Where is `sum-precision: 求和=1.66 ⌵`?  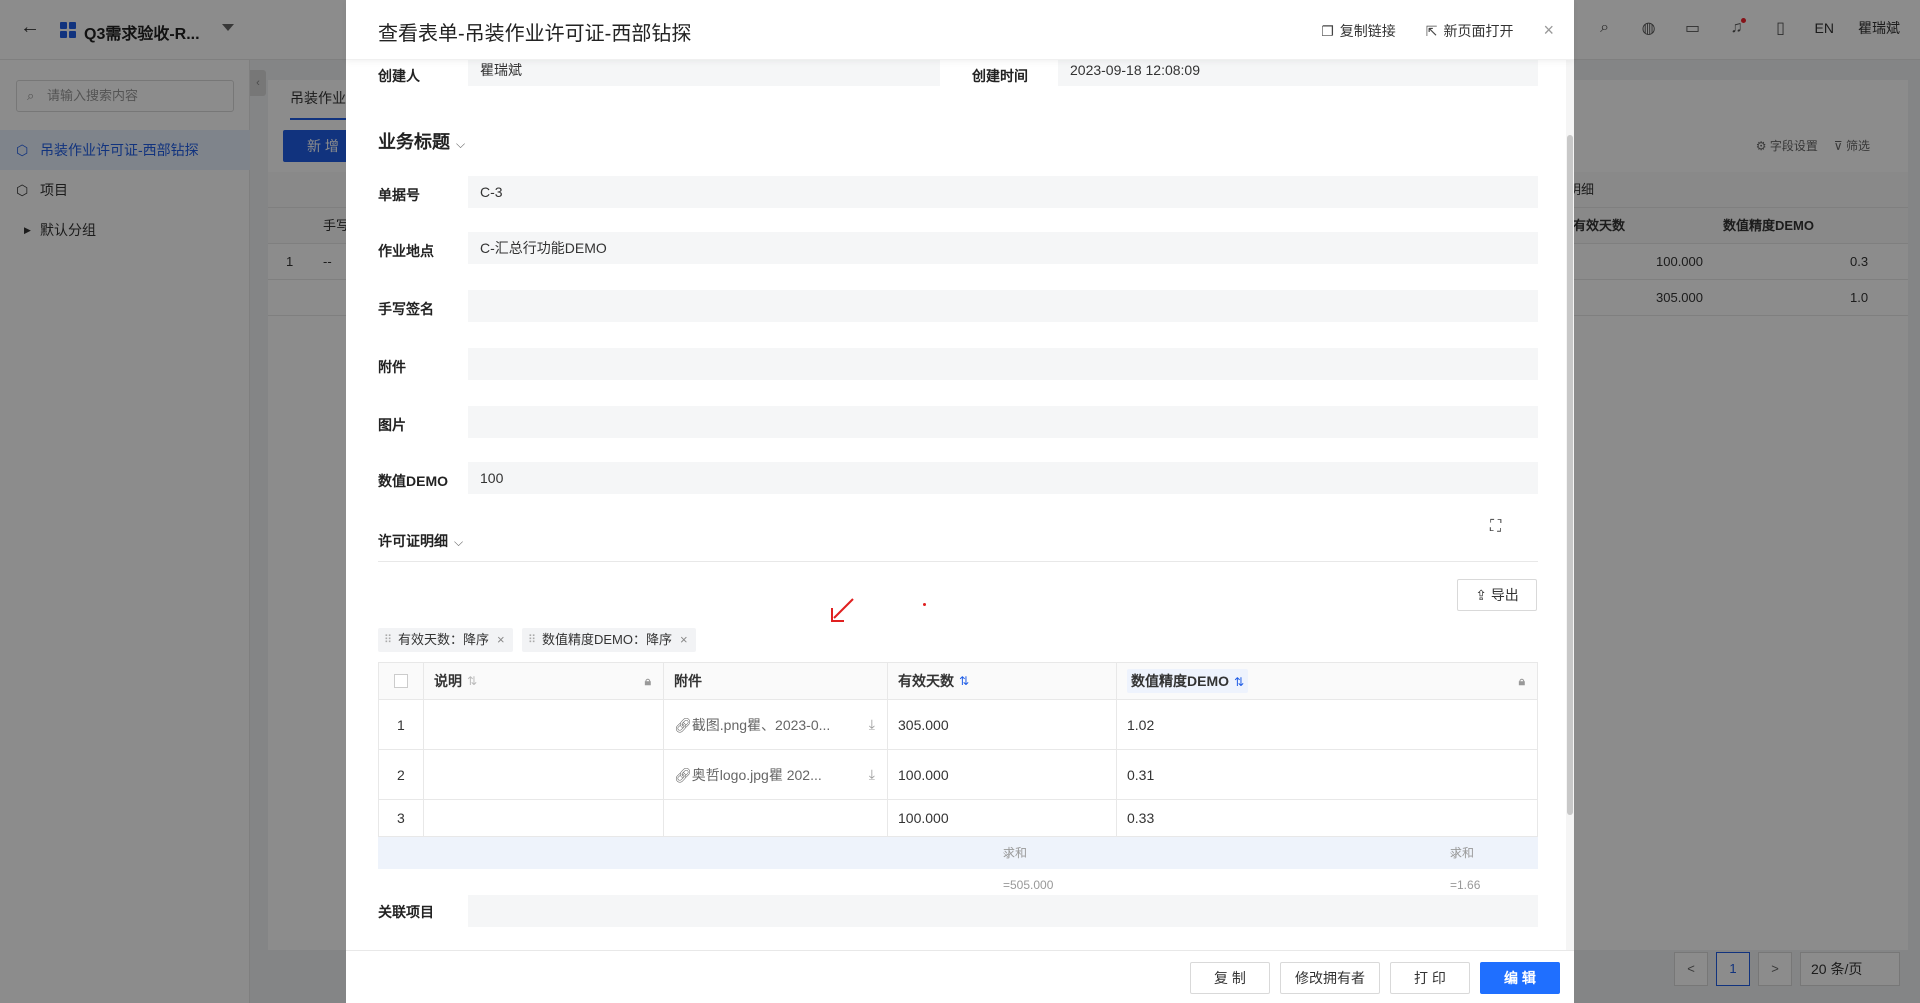
sum-precision: 求和=1.66 ⌵ is located at coordinates (1465, 864).